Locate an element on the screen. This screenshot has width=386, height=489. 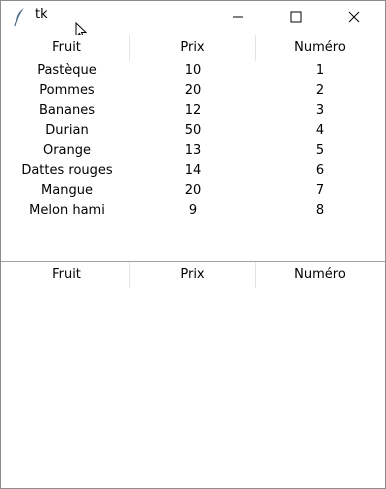
title-bar: tk is located at coordinates (193, 20).